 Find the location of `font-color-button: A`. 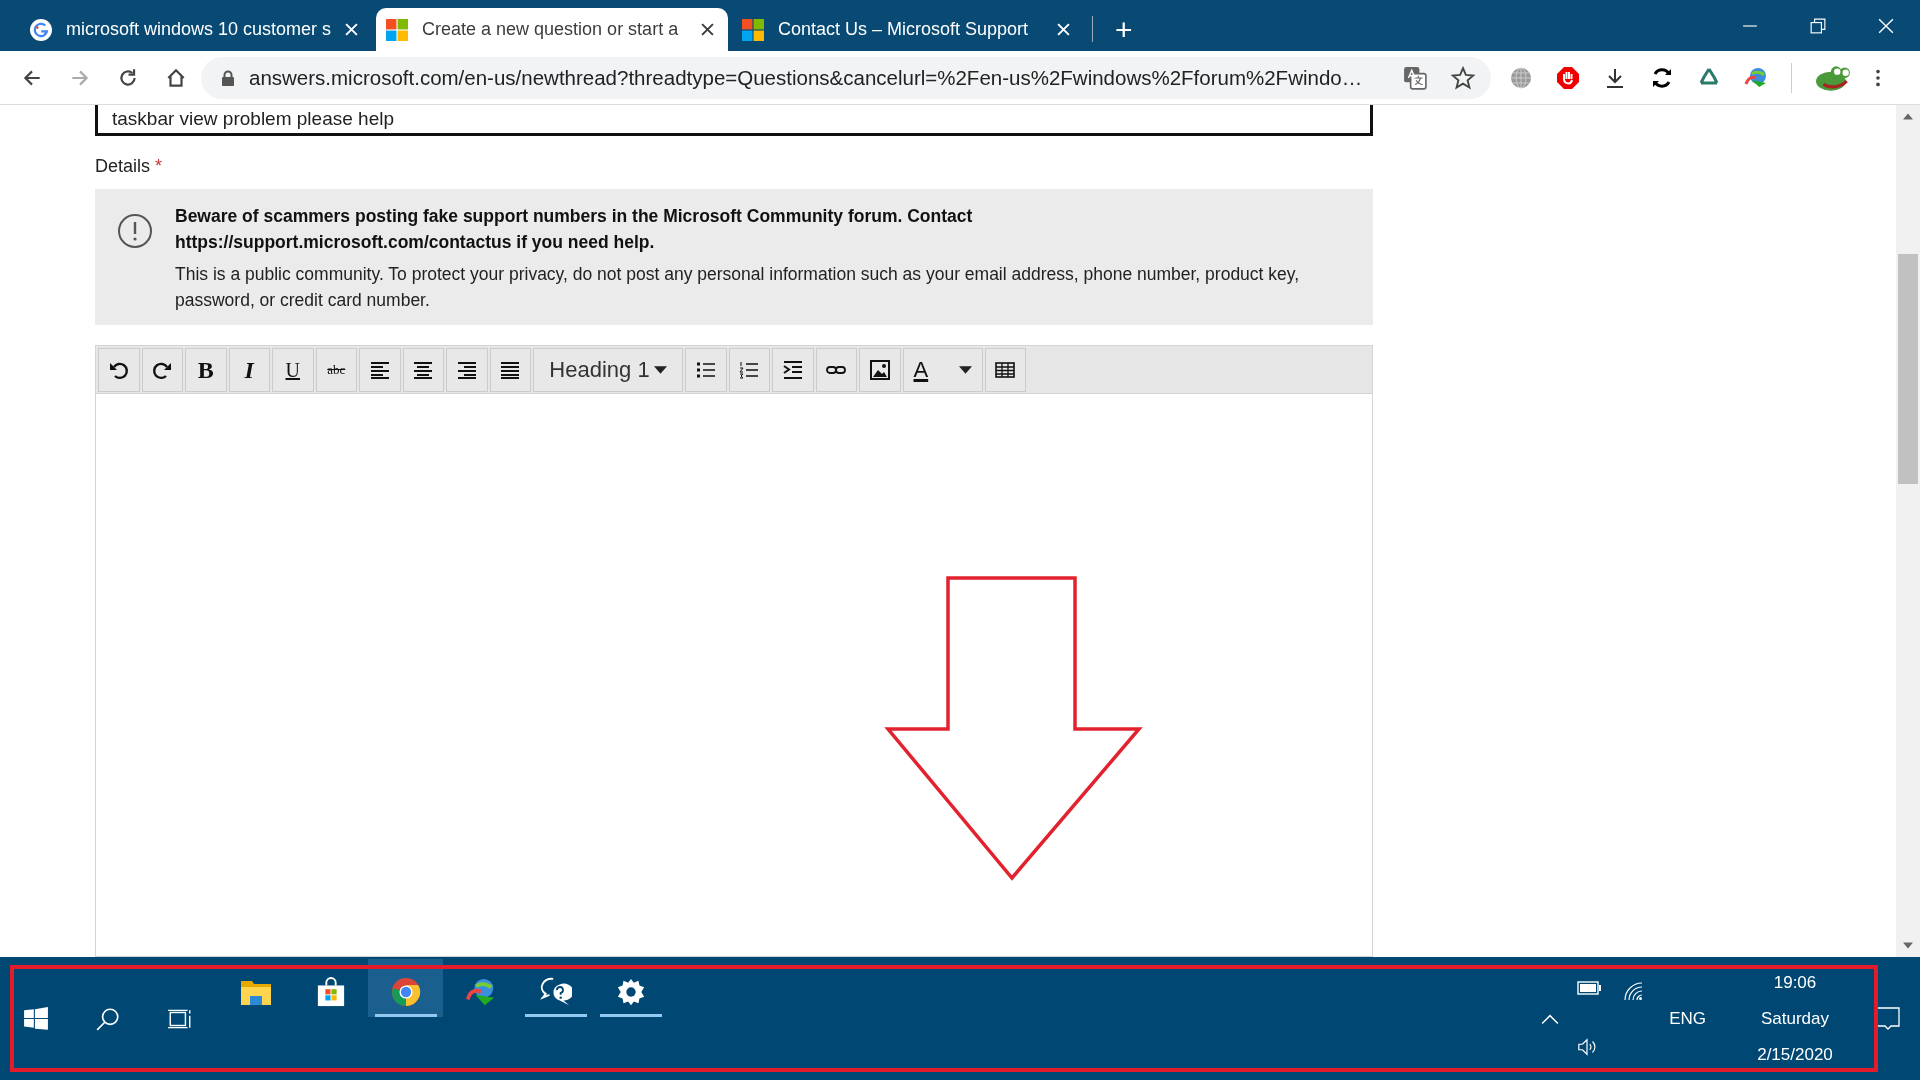

font-color-button: A is located at coordinates (942, 370).